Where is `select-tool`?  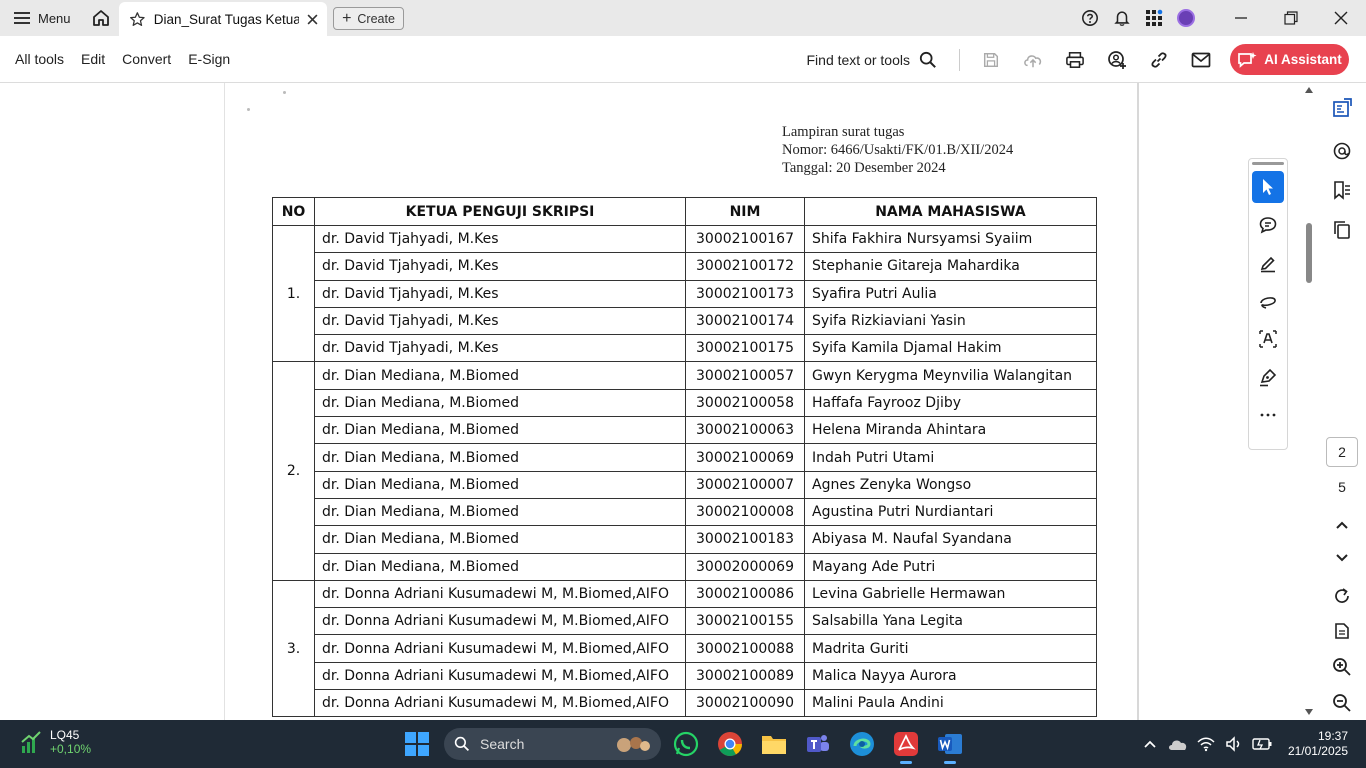
select-tool is located at coordinates (1268, 187).